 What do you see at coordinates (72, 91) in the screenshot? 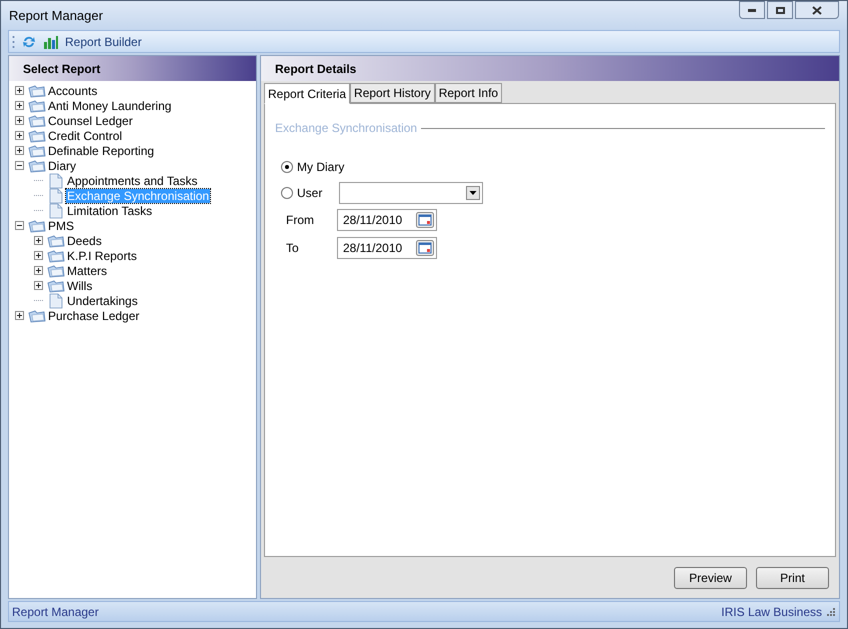
I see `tree-item: Accounts` at bounding box center [72, 91].